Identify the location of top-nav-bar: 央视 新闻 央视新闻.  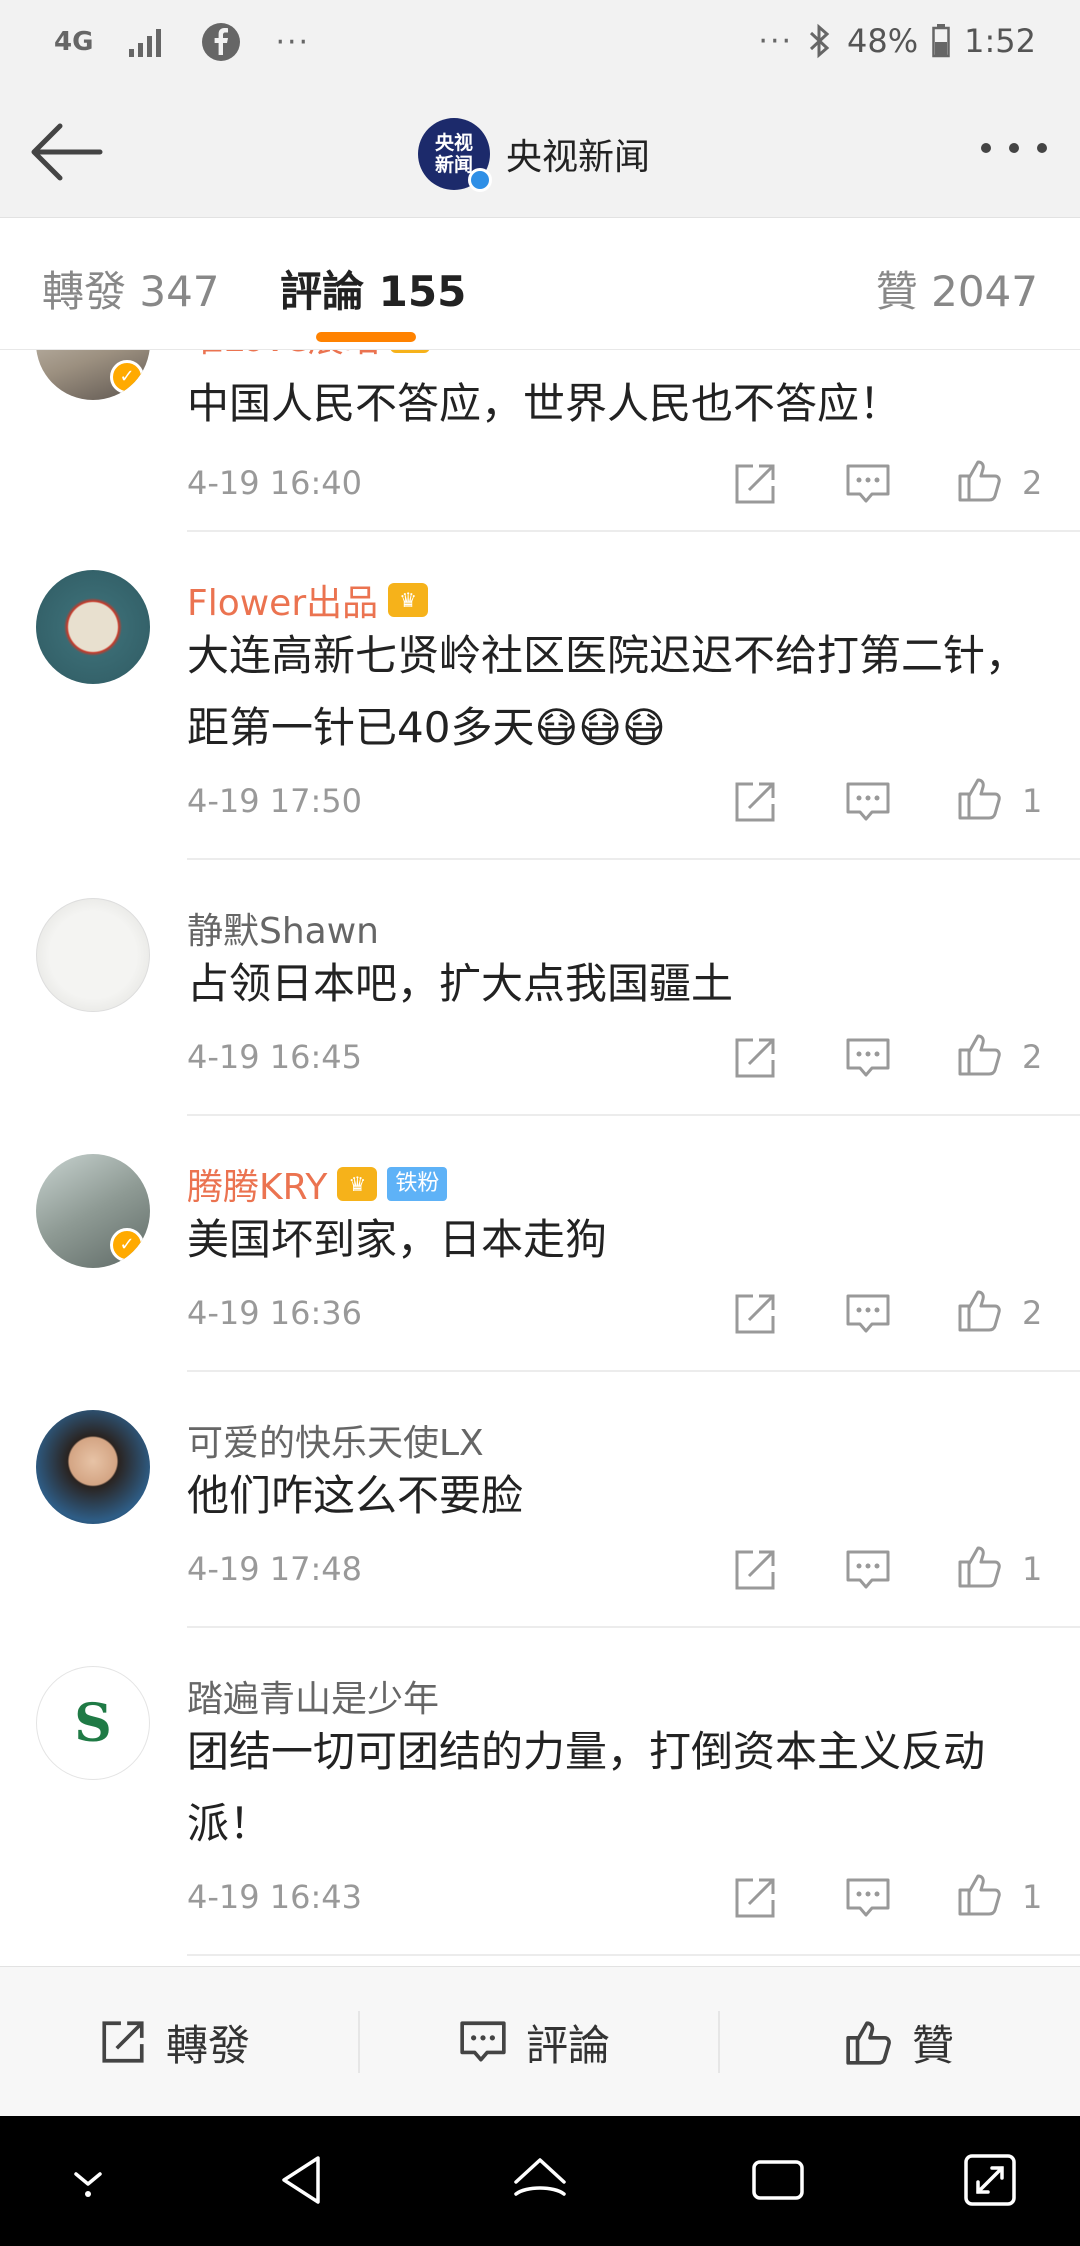
(540, 154).